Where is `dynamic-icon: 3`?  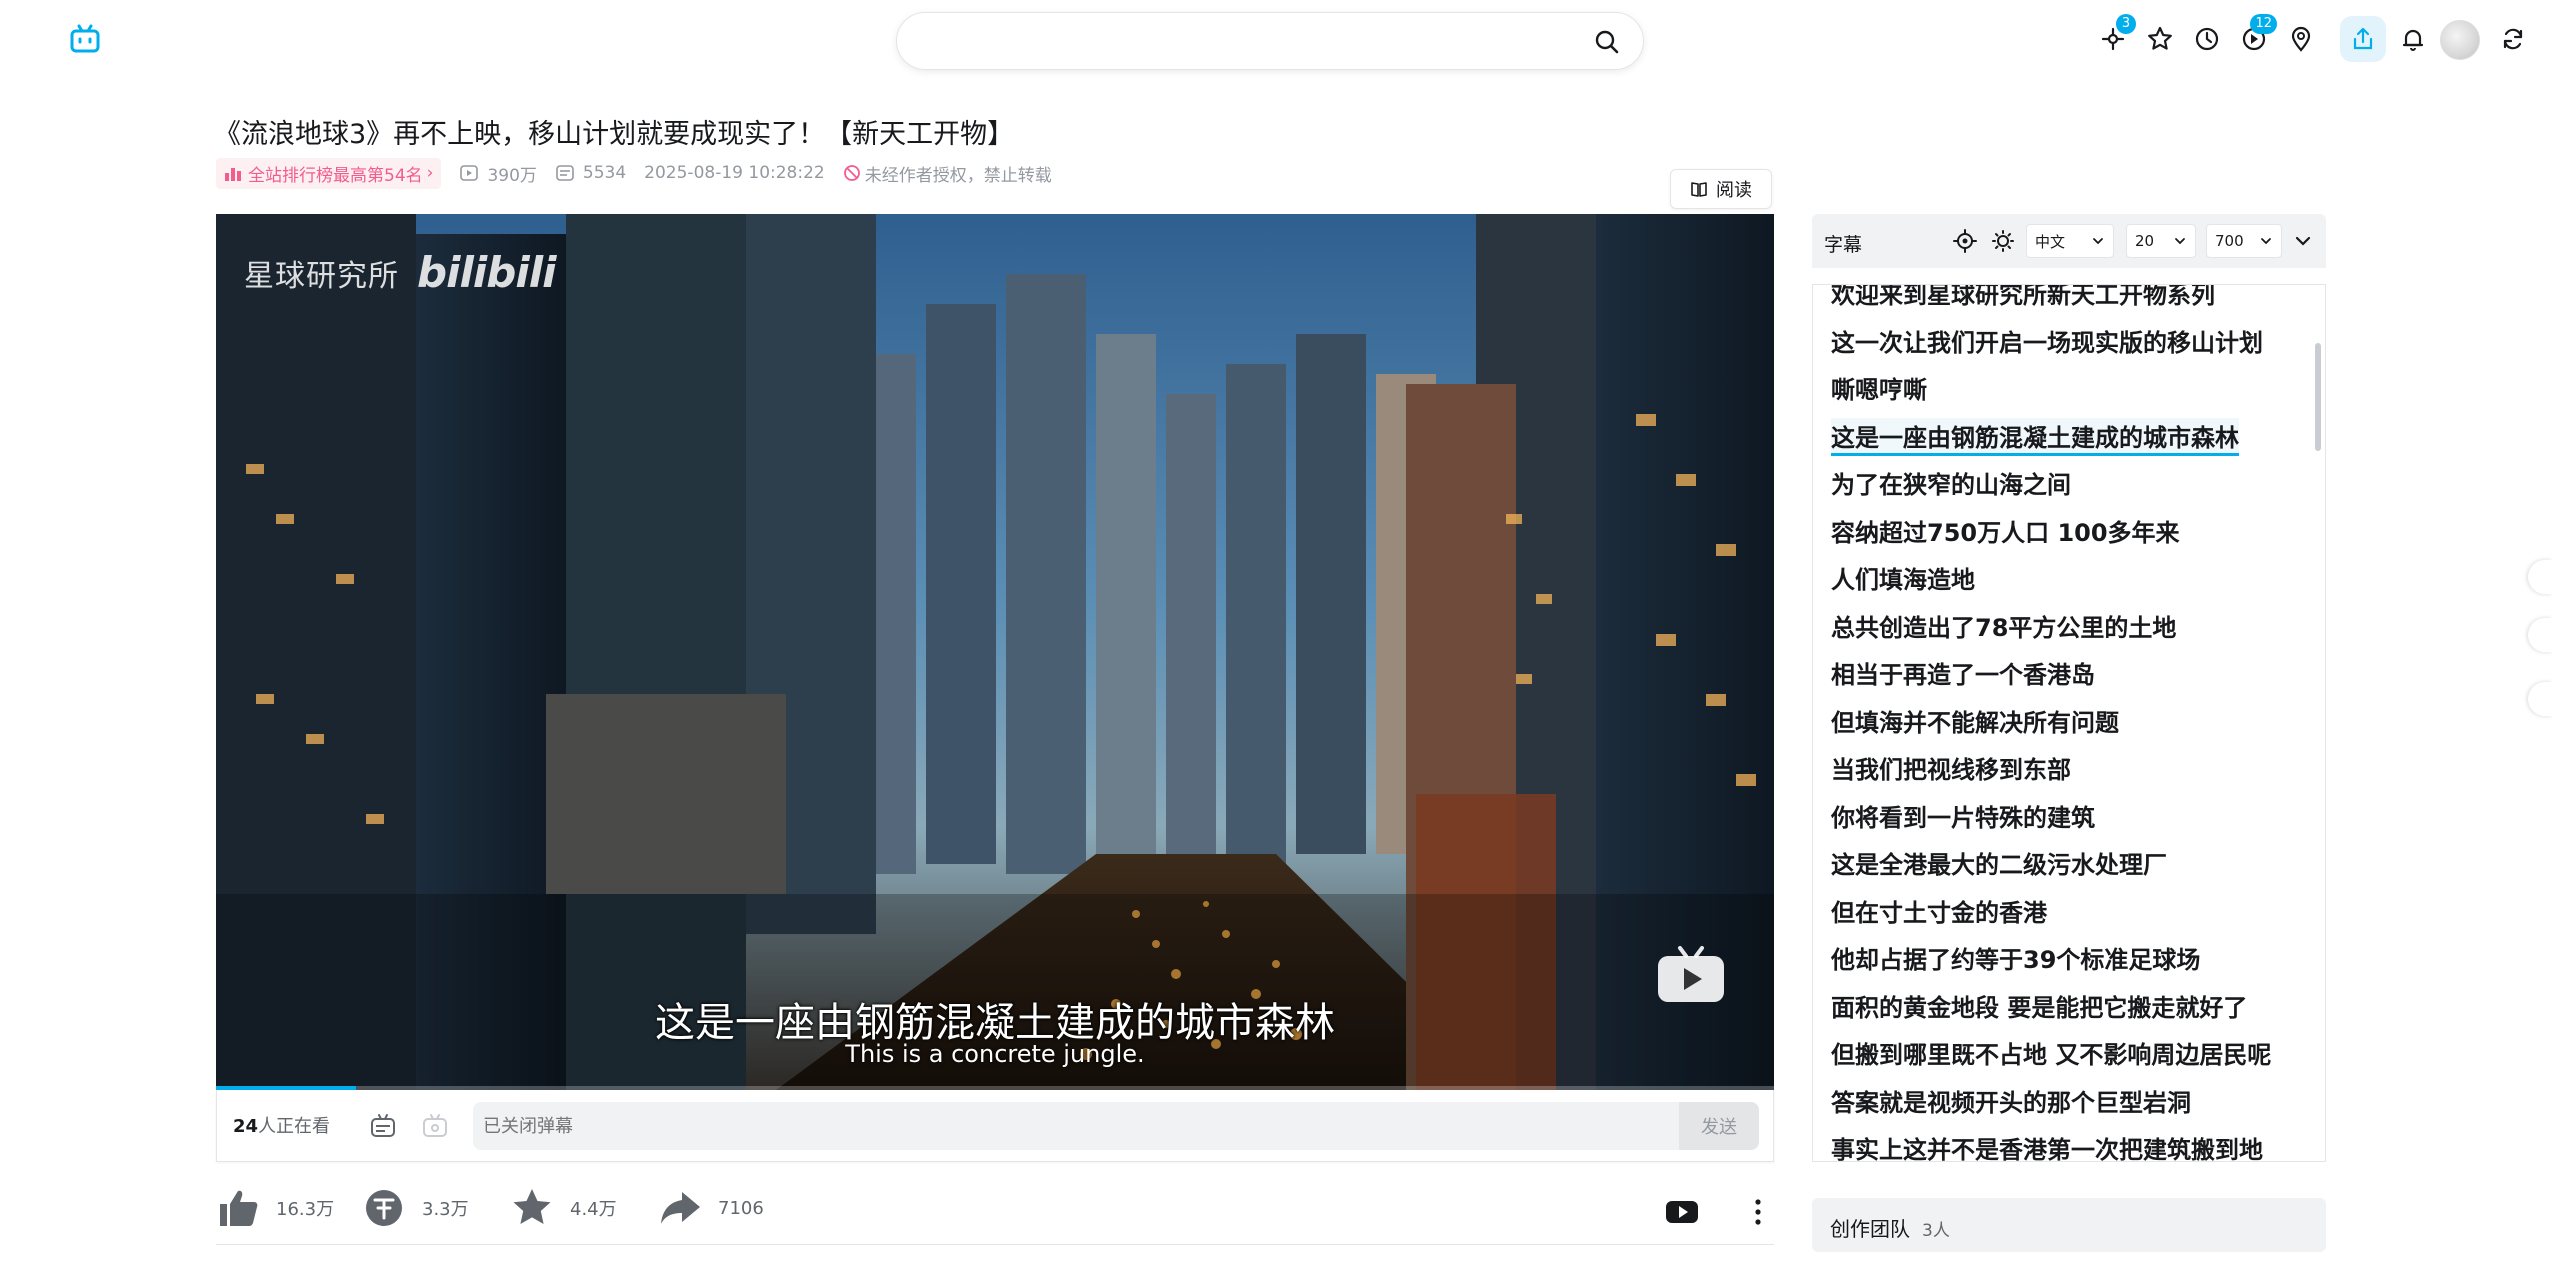
dynamic-icon: 3 is located at coordinates (2113, 38).